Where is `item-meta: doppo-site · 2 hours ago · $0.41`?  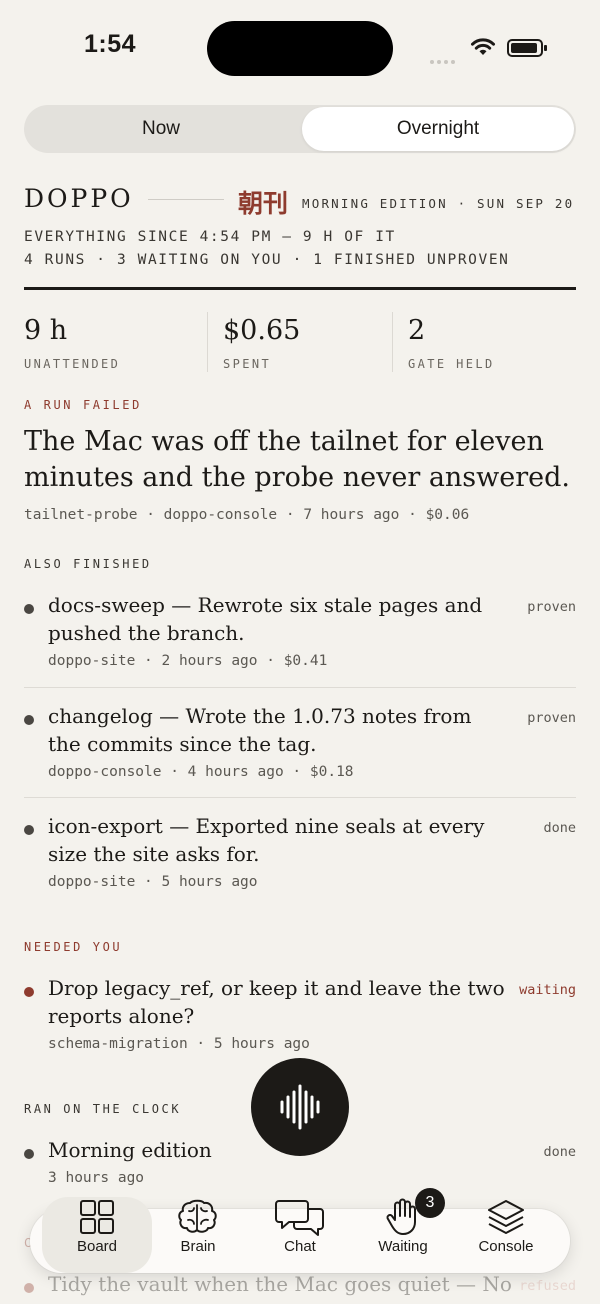 item-meta: doppo-site · 2 hours ago · $0.41 is located at coordinates (188, 661).